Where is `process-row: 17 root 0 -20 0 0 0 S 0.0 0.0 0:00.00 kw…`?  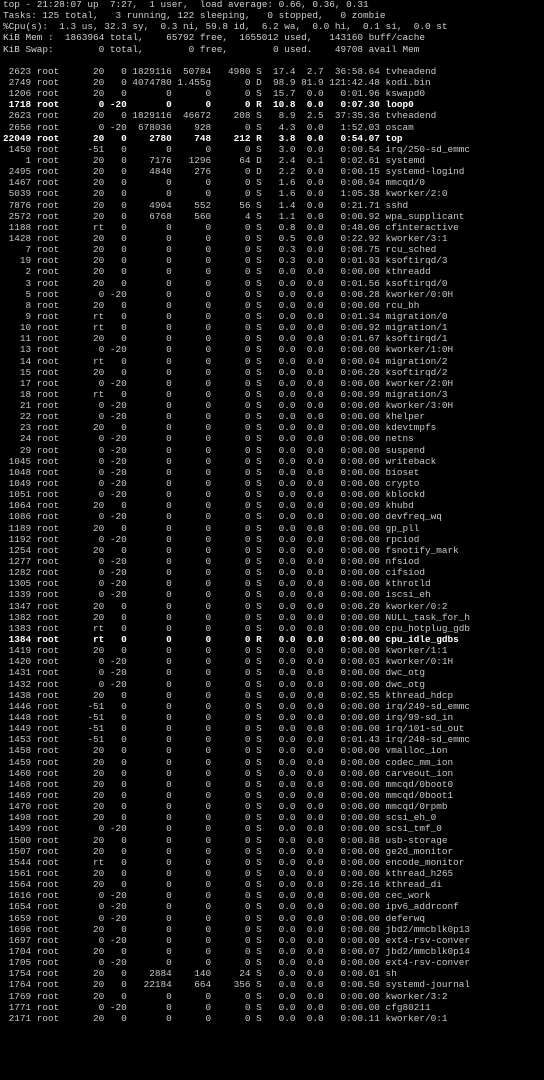 process-row: 17 root 0 -20 0 0 0 S 0.0 0.0 0:00.00 kw… is located at coordinates (228, 383).